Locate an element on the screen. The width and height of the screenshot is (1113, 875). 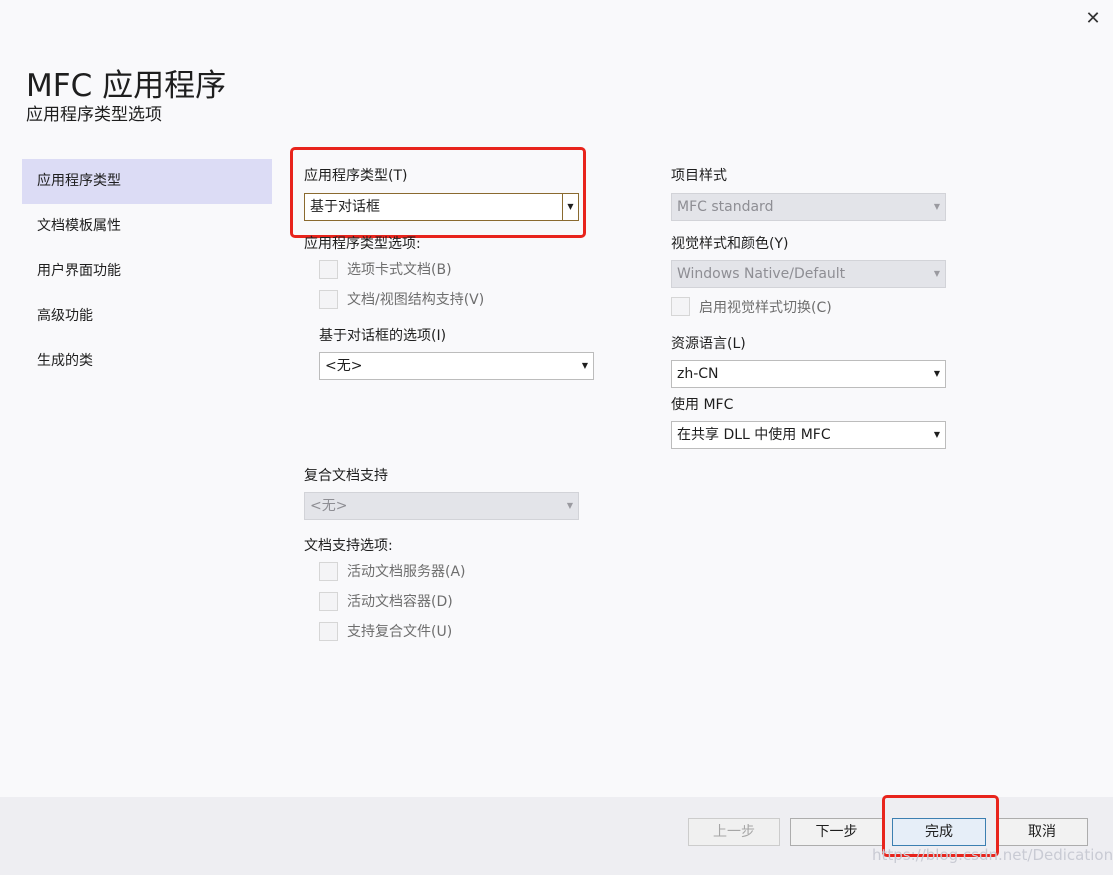
app-type-options-label: 应用程序类型选项: is located at coordinates (362, 244).